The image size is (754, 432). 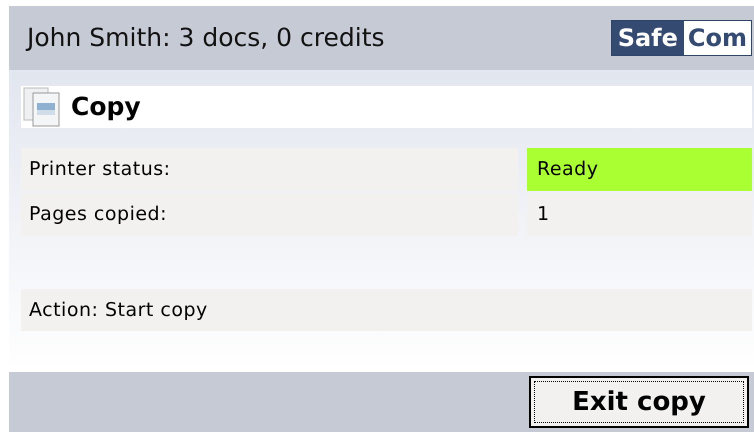 I want to click on logo: Safe Com, so click(x=681, y=38).